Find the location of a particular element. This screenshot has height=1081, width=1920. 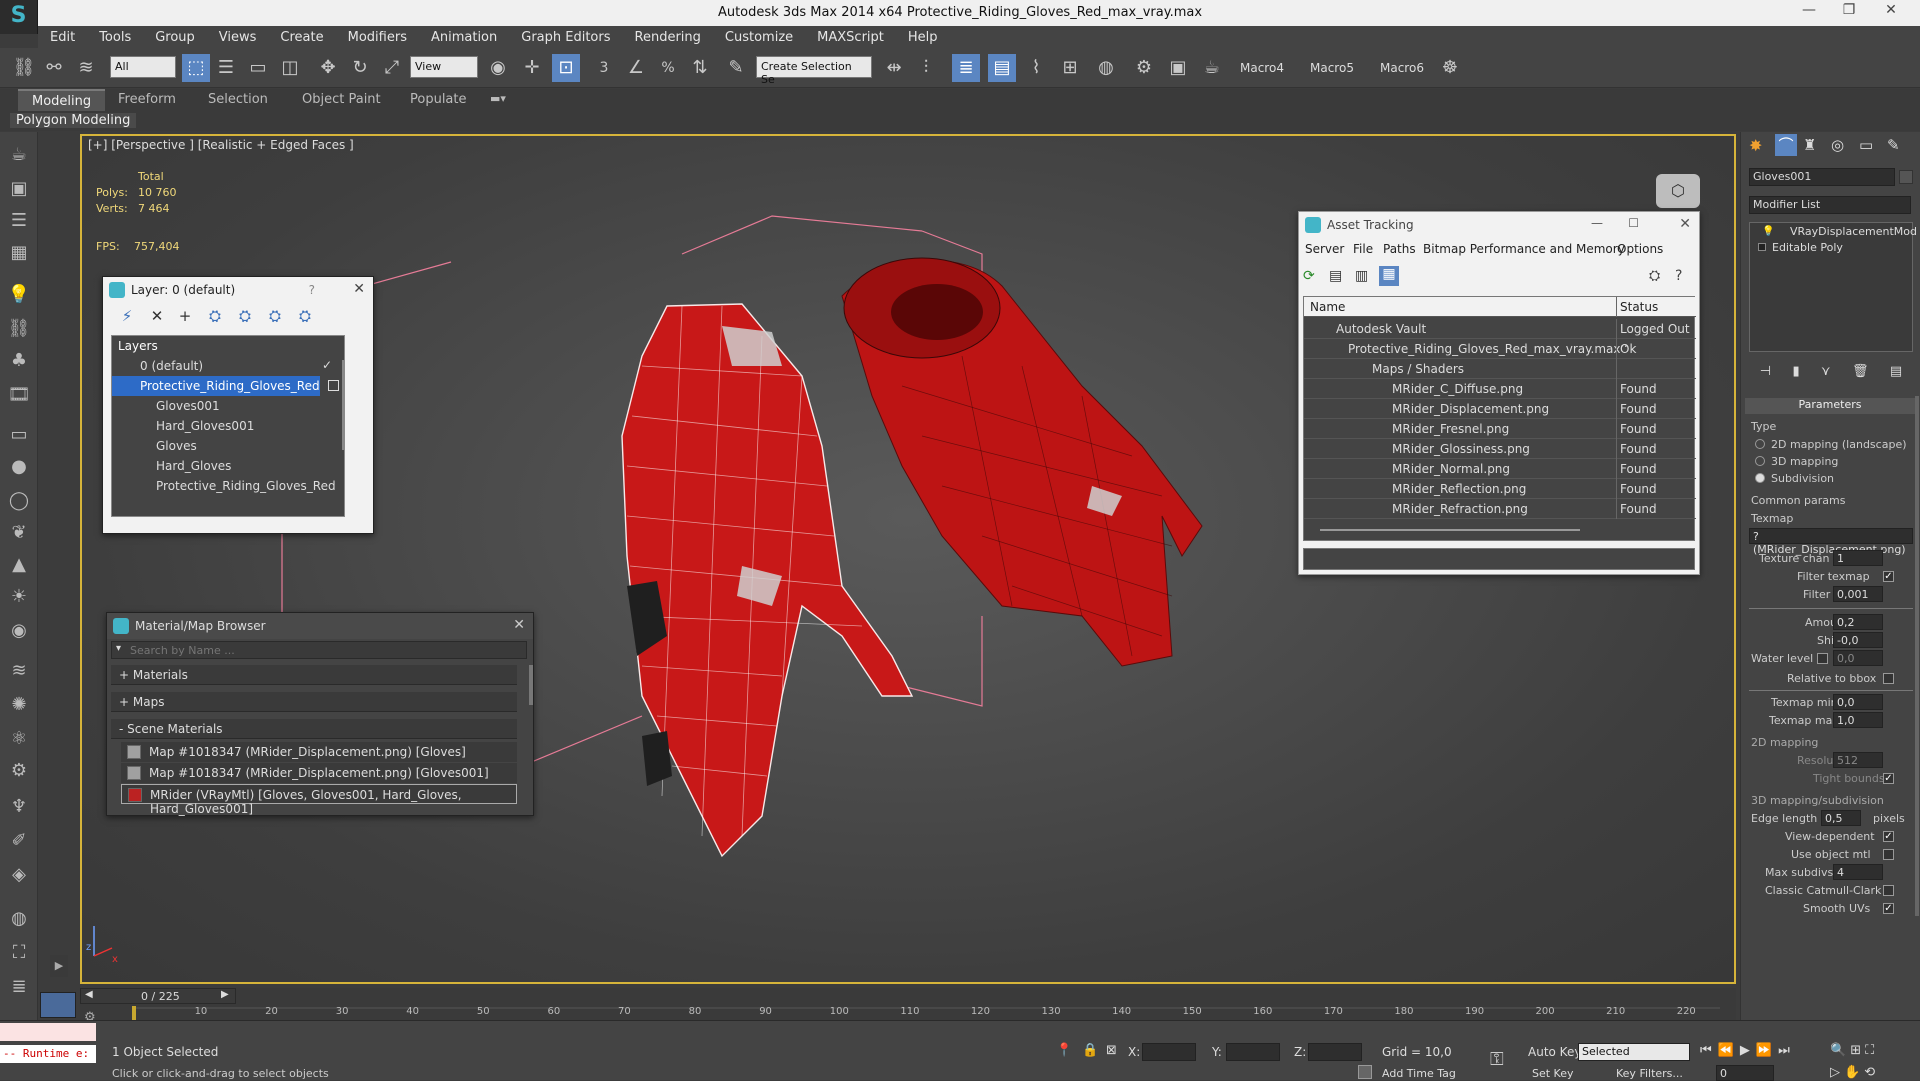

tight-bounds-checkbox: ✓ is located at coordinates (1888, 778).